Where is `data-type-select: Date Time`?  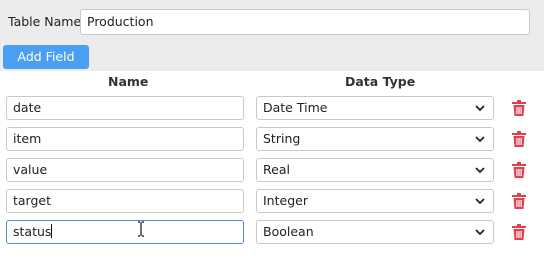
data-type-select: Date Time is located at coordinates (375, 108).